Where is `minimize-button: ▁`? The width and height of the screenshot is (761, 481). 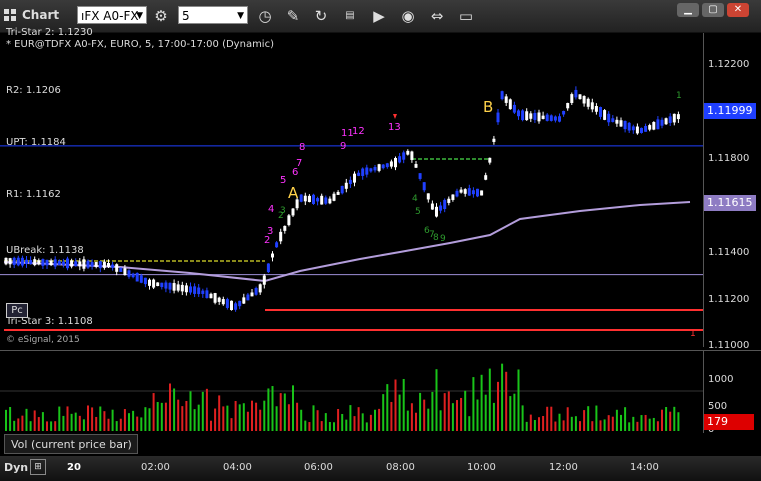 minimize-button: ▁ is located at coordinates (688, 10).